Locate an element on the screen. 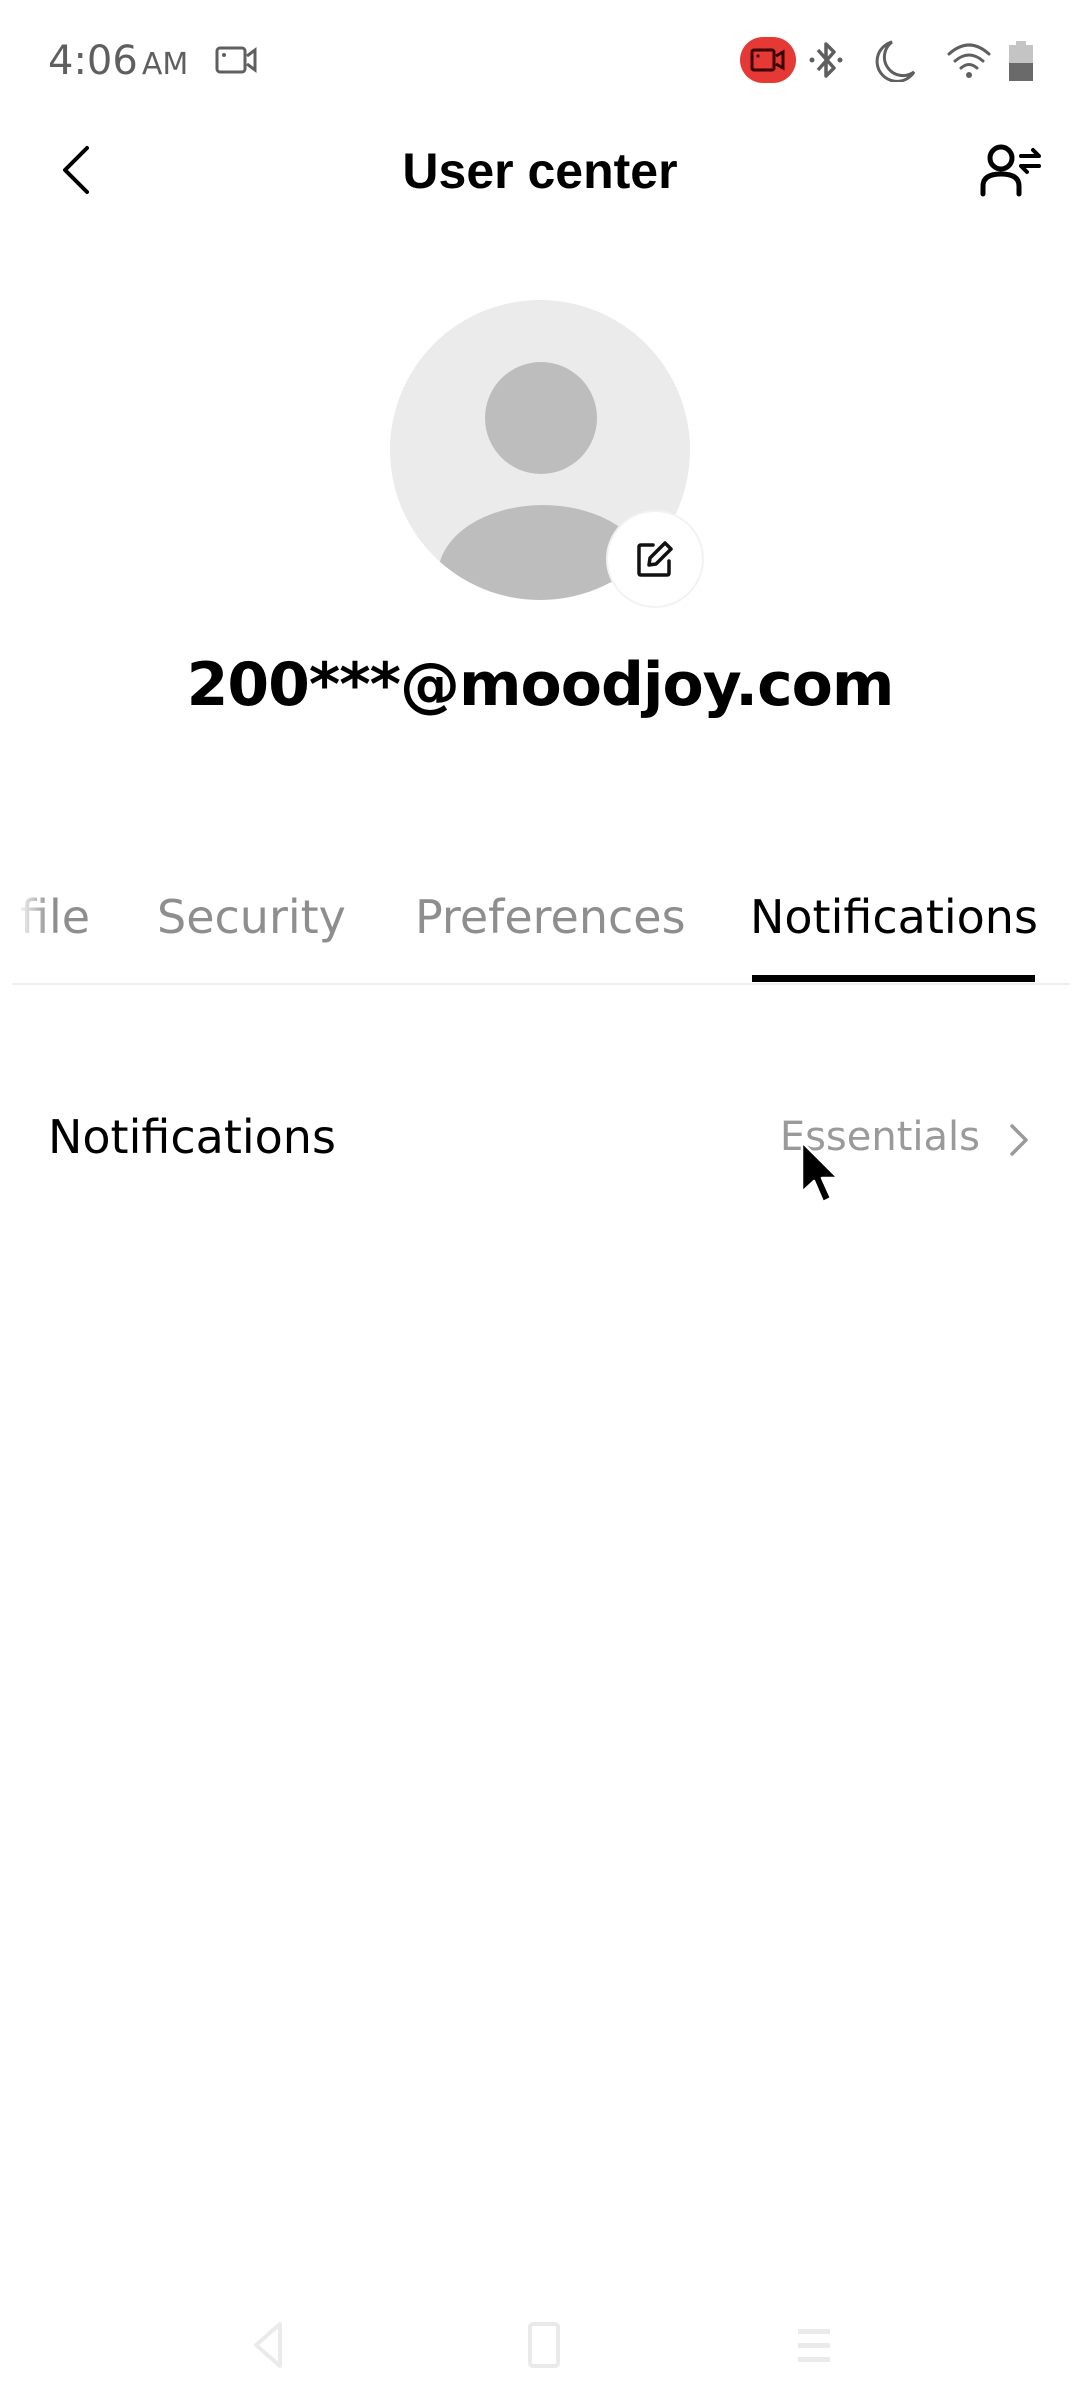 This screenshot has width=1080, height=2400. nav-recents-icon is located at coordinates (814, 2345).